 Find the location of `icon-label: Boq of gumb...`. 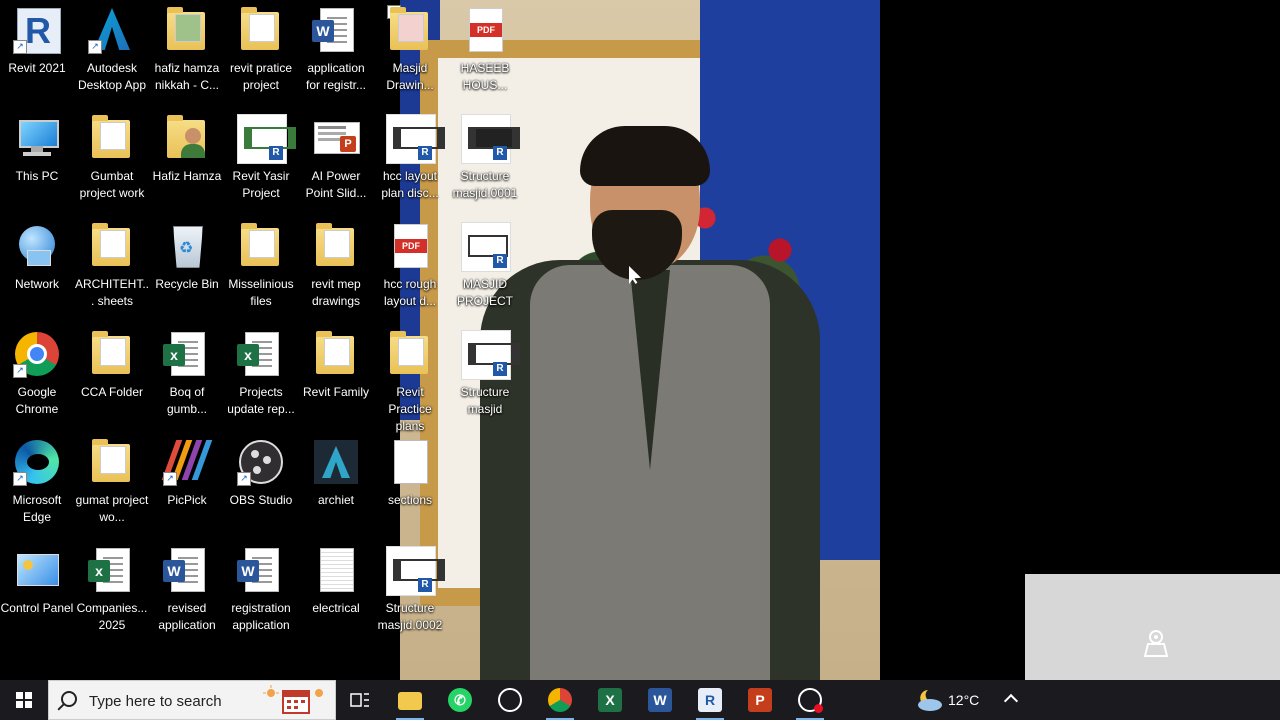

icon-label: Boq of gumb... is located at coordinates (187, 400).